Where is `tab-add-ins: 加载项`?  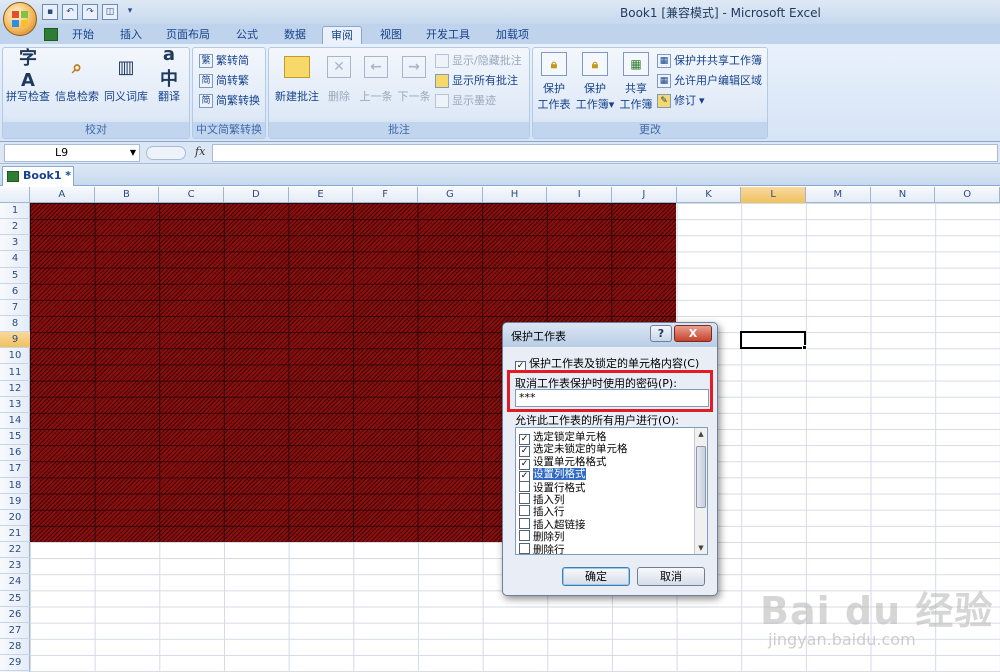 tab-add-ins: 加载项 is located at coordinates (512, 35).